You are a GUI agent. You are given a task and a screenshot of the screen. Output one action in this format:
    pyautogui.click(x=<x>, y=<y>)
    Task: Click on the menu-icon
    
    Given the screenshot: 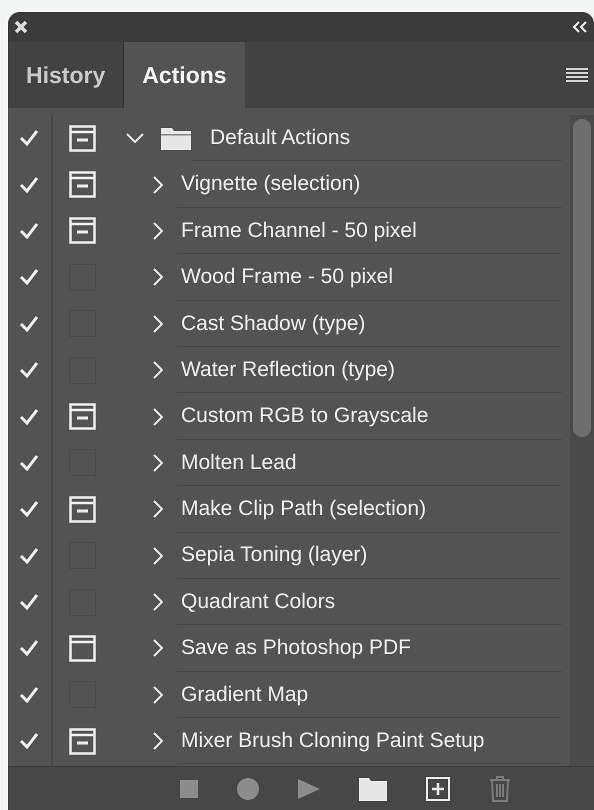 What is the action you would take?
    pyautogui.click(x=577, y=75)
    